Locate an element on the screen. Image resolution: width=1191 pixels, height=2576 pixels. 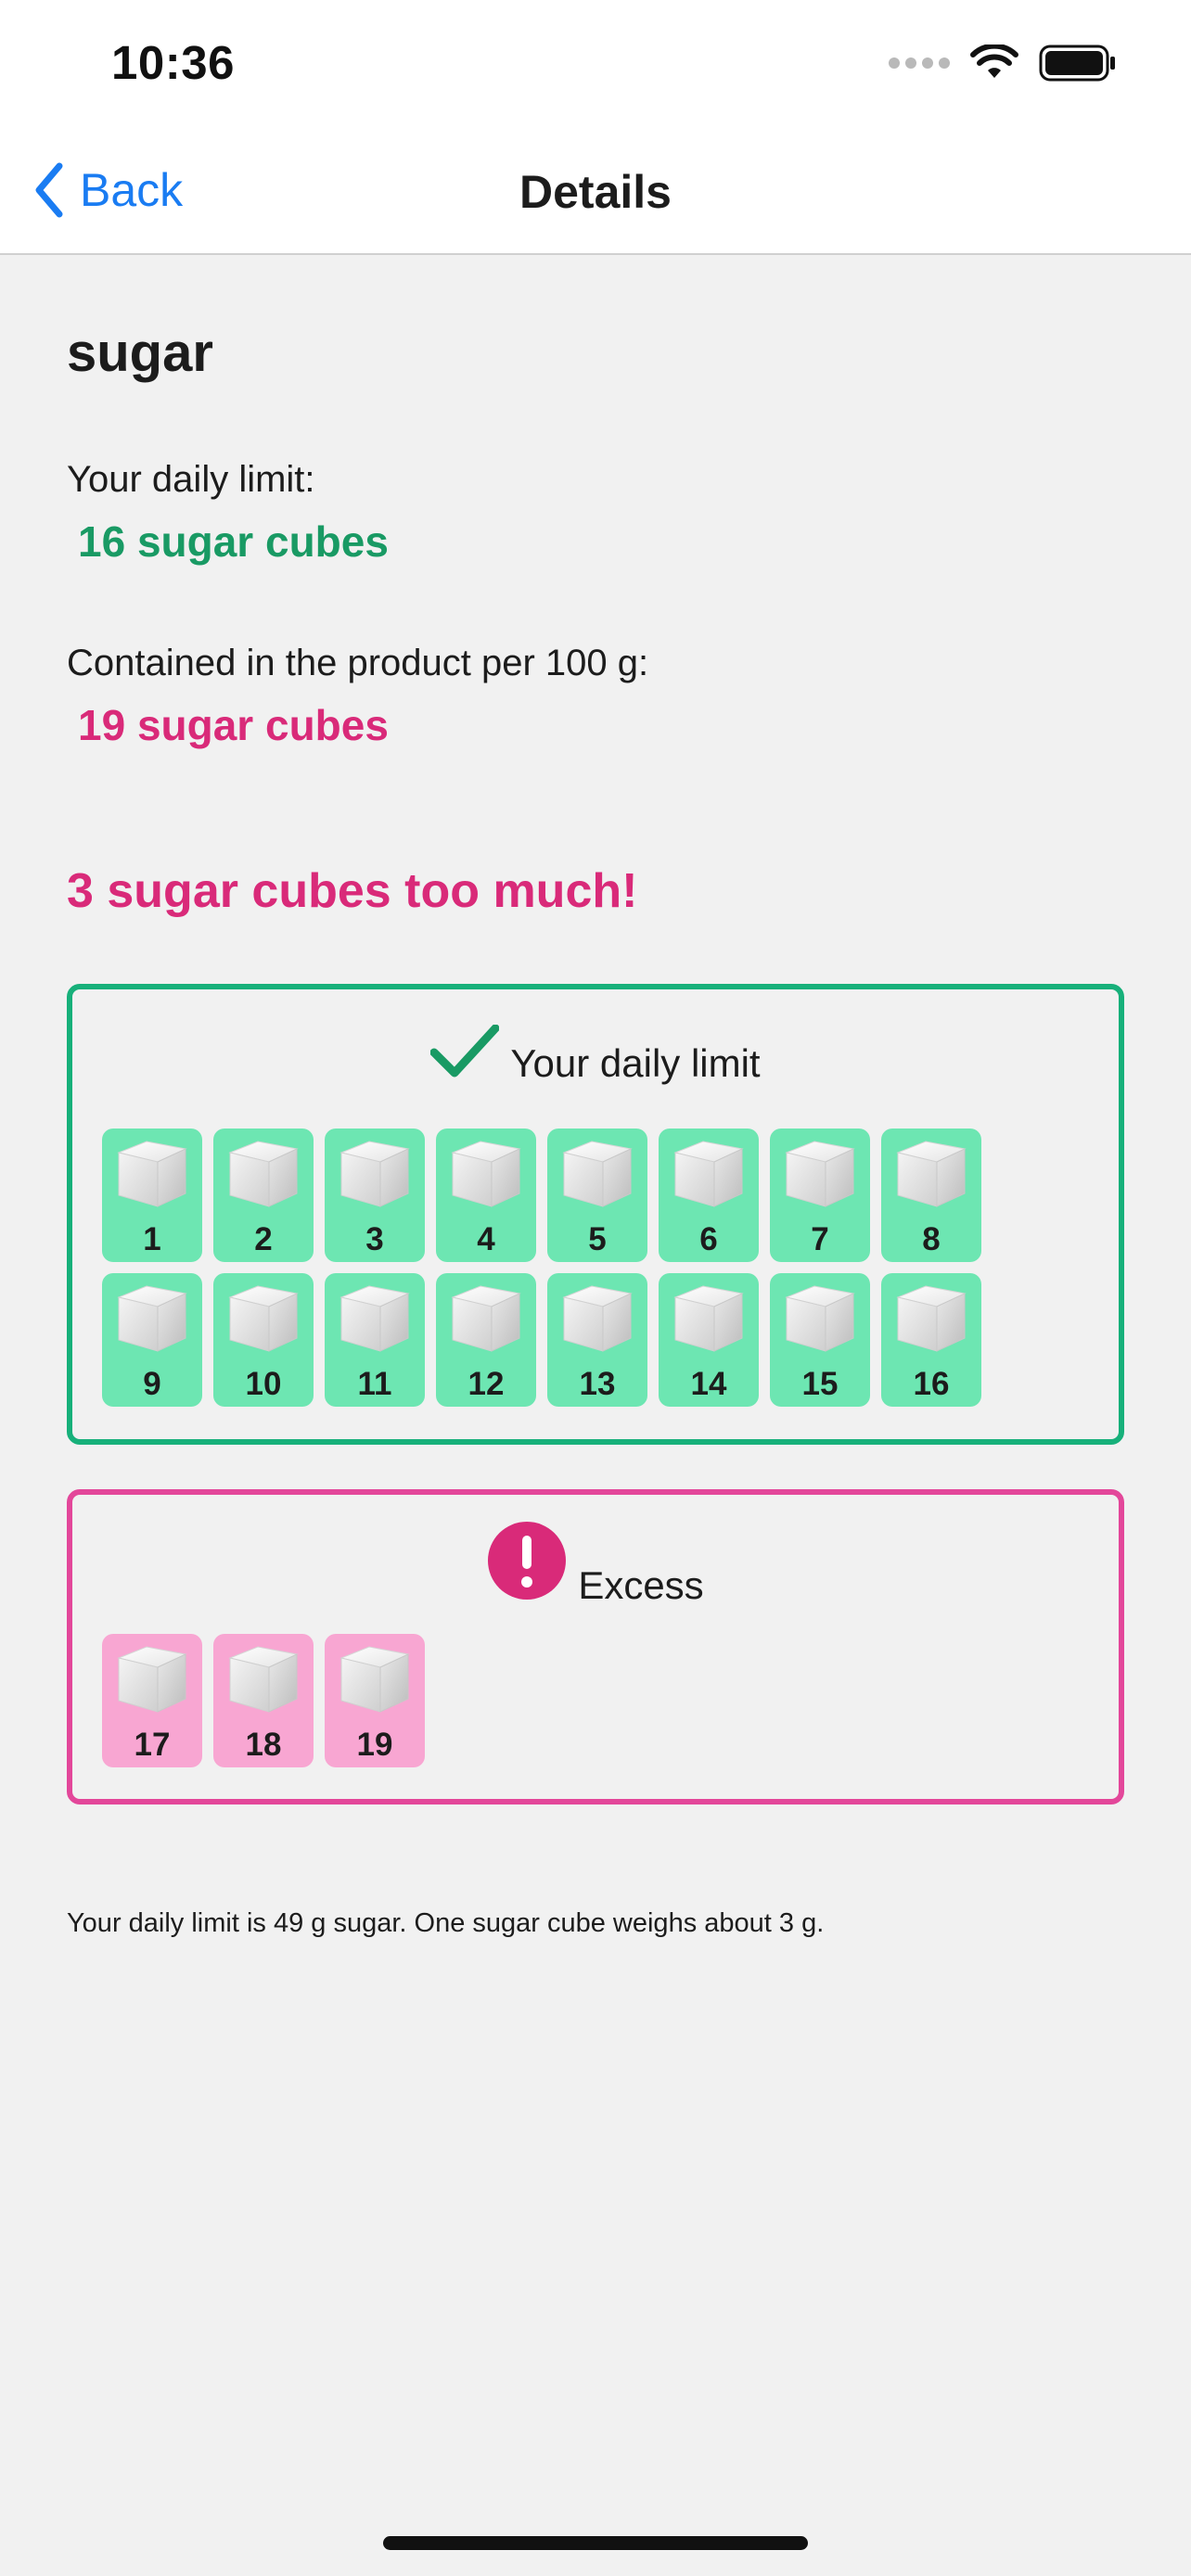
sugar-cube-tile: 16 is located at coordinates (931, 1340).